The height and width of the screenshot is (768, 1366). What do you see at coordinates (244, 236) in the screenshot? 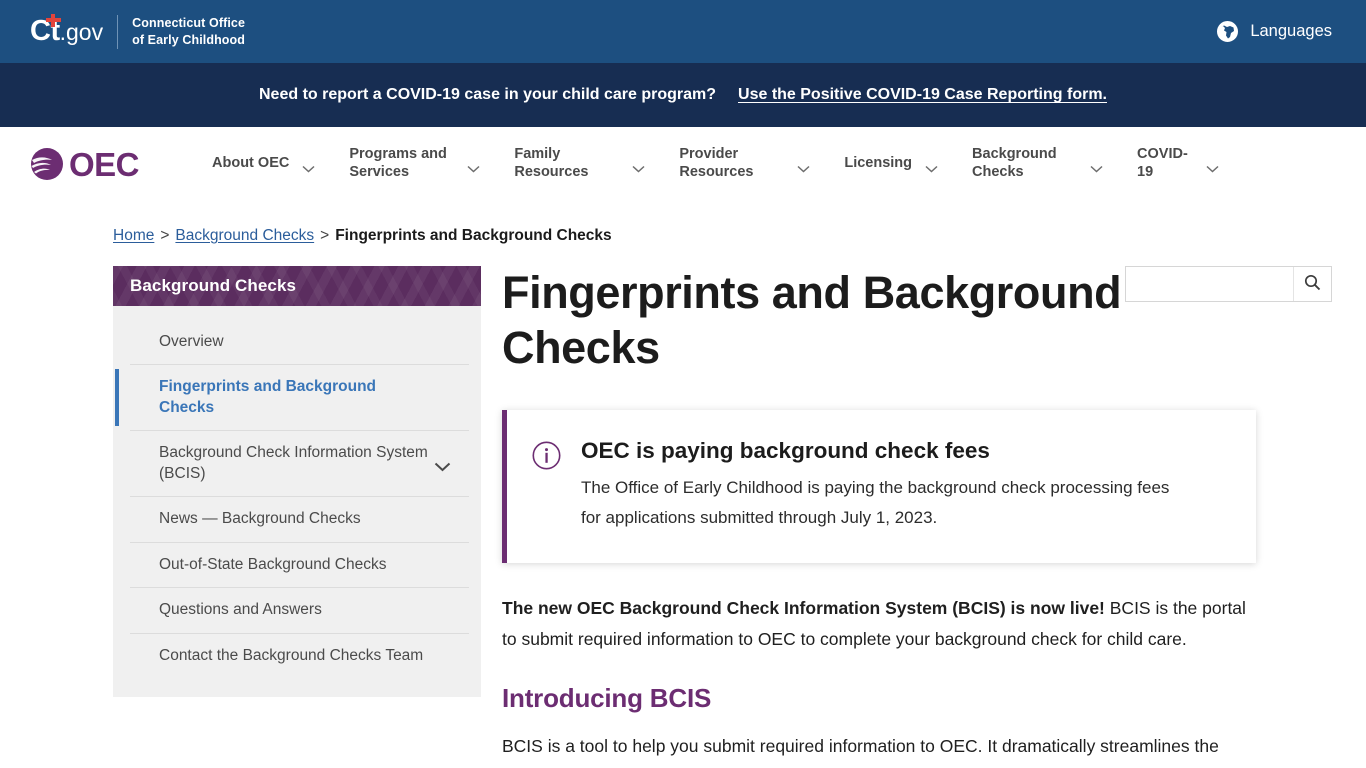
I see `breadcrumb-link-background-checks: Background Checks` at bounding box center [244, 236].